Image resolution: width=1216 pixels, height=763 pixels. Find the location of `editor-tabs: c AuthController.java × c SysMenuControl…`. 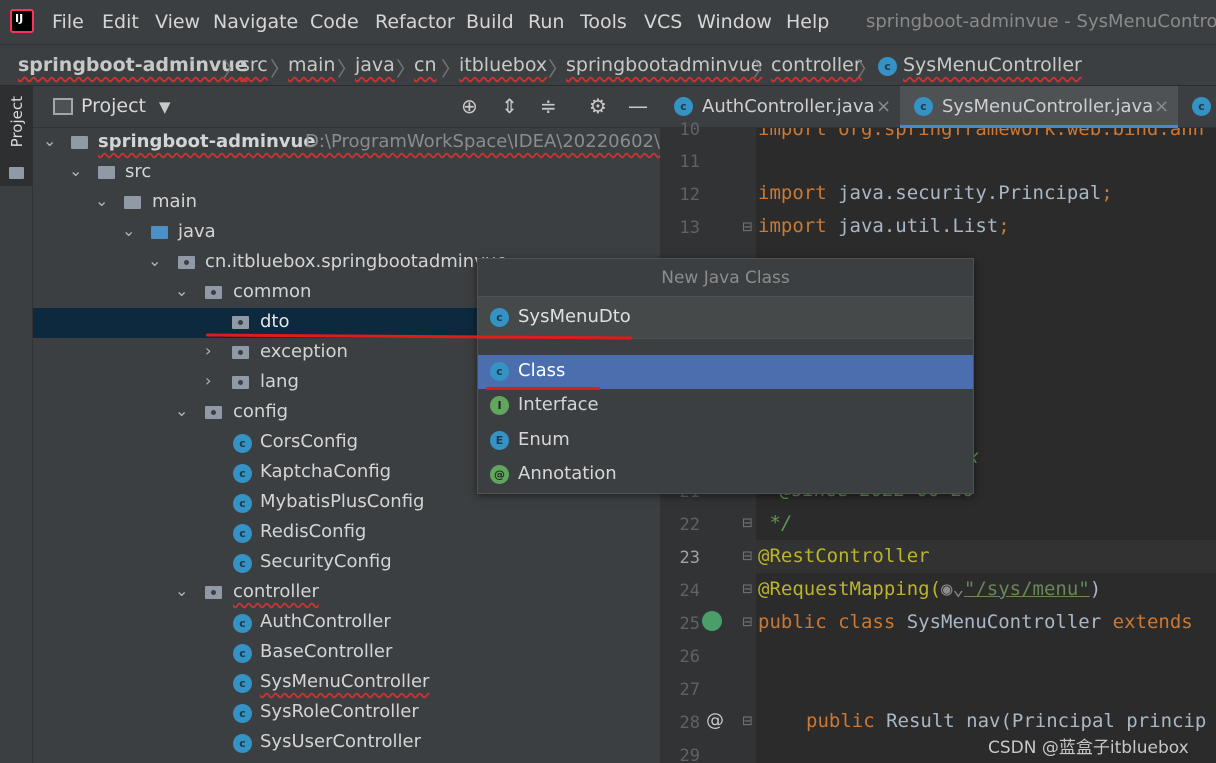

editor-tabs: c AuthController.java × c SysMenuControl… is located at coordinates (938, 107).